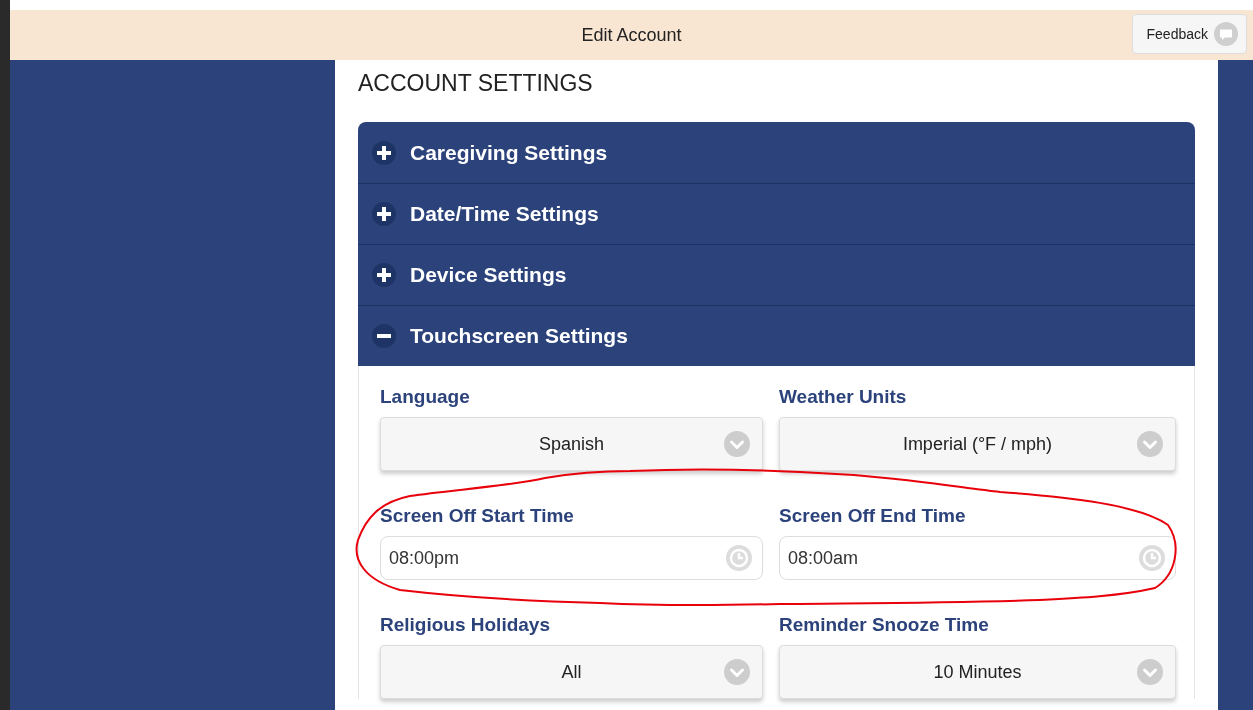 Image resolution: width=1253 pixels, height=710 pixels. Describe the element at coordinates (465, 625) in the screenshot. I see `field-label: Religious Holidays` at that location.